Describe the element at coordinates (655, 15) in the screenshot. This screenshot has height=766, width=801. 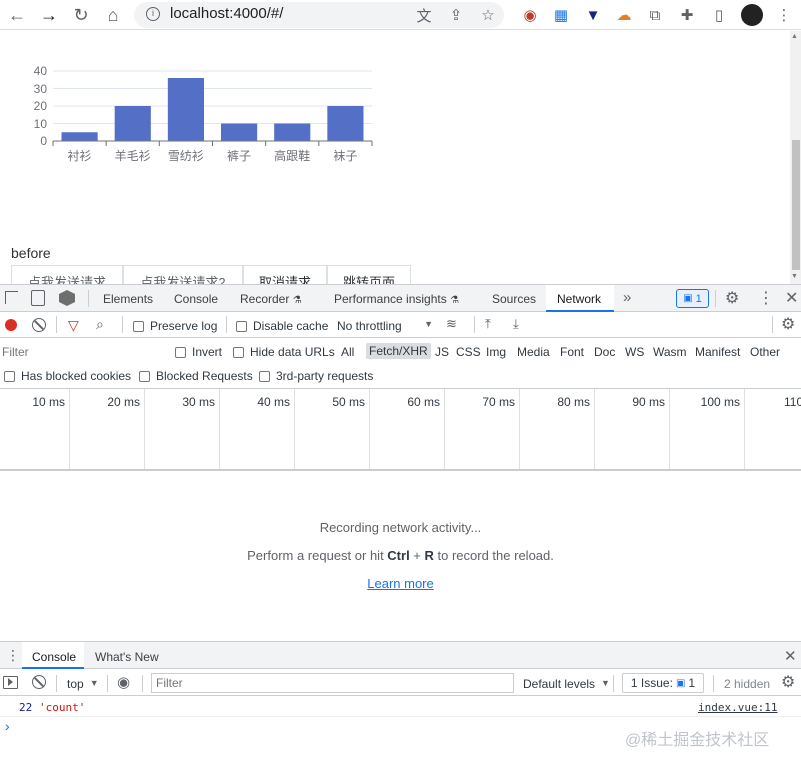
I see `extension-copy-icon: ⧉` at that location.